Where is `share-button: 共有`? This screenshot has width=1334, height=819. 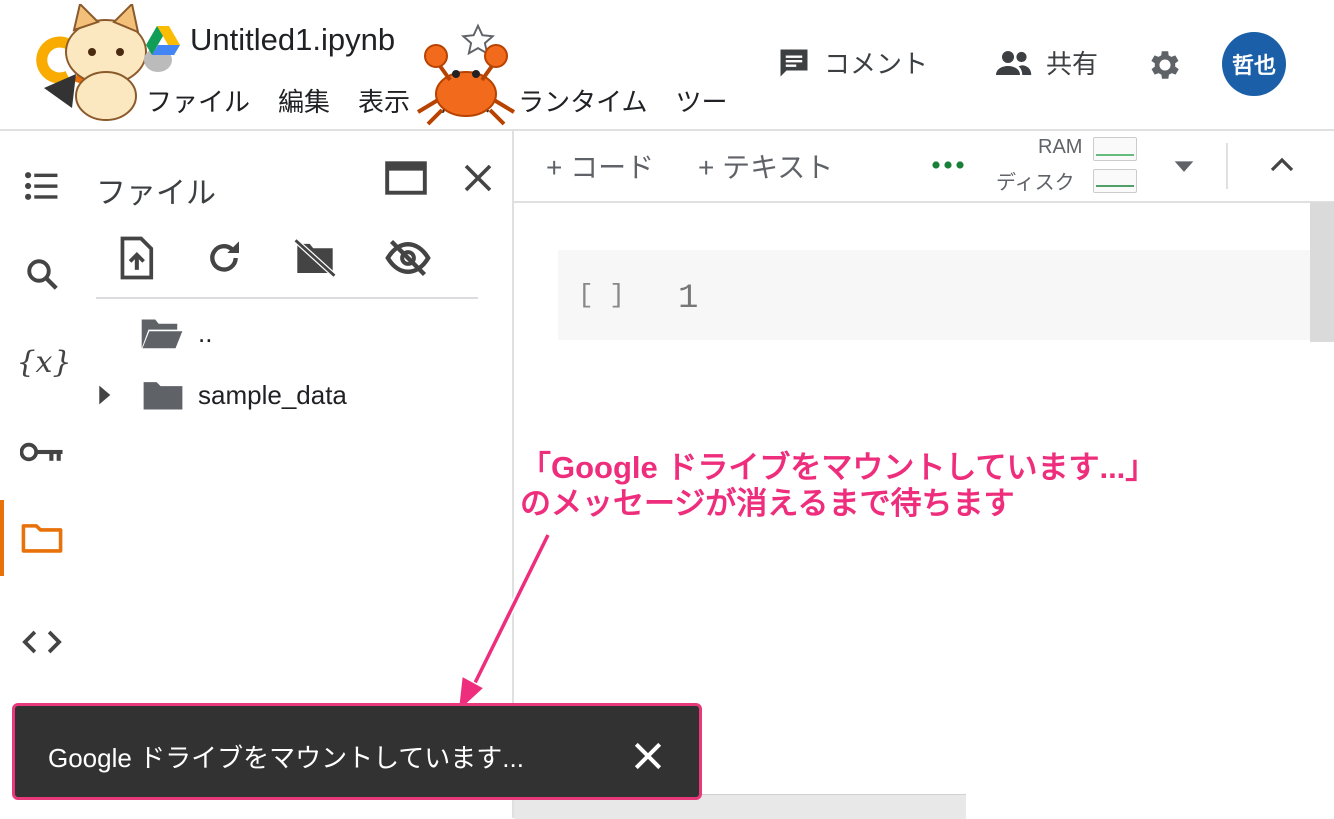 share-button: 共有 is located at coordinates (1046, 62).